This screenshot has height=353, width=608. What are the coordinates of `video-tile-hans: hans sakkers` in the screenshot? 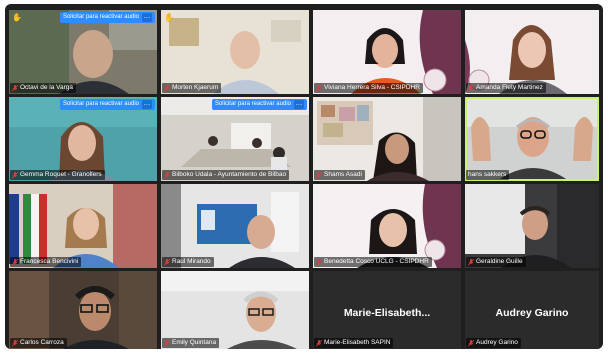 It's located at (532, 139).